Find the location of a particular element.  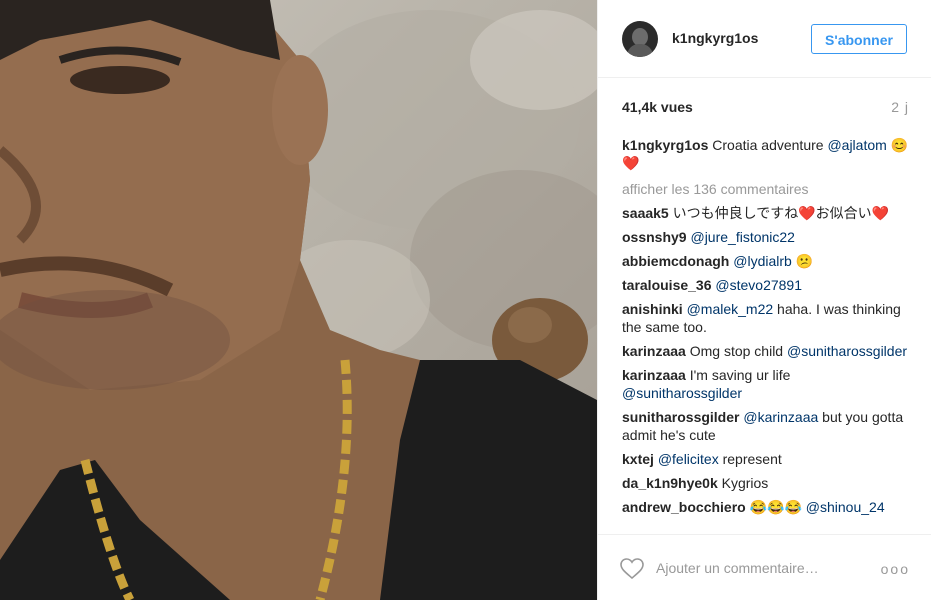

load-more-comments: afficher les 136 commentaires is located at coordinates (767, 189).